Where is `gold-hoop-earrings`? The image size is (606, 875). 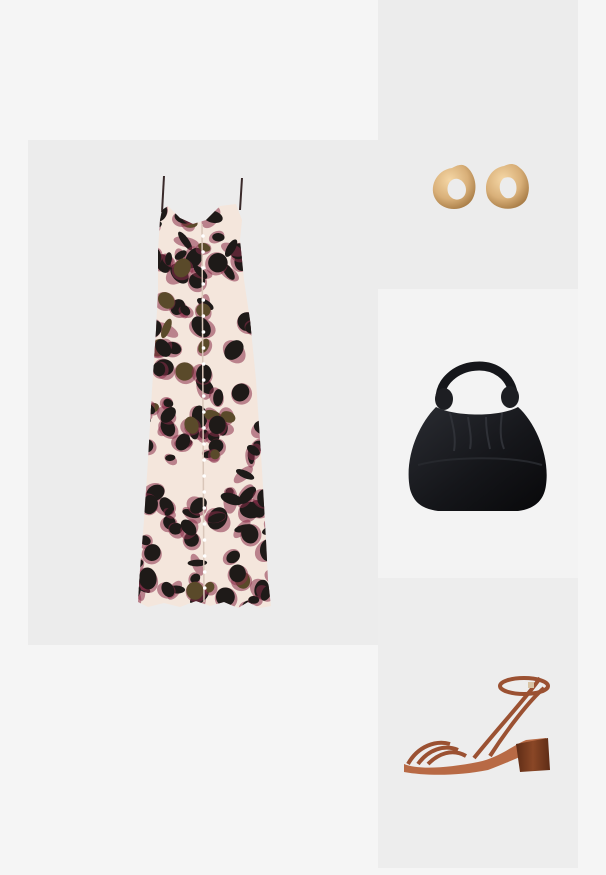
gold-hoop-earrings is located at coordinates (480, 186).